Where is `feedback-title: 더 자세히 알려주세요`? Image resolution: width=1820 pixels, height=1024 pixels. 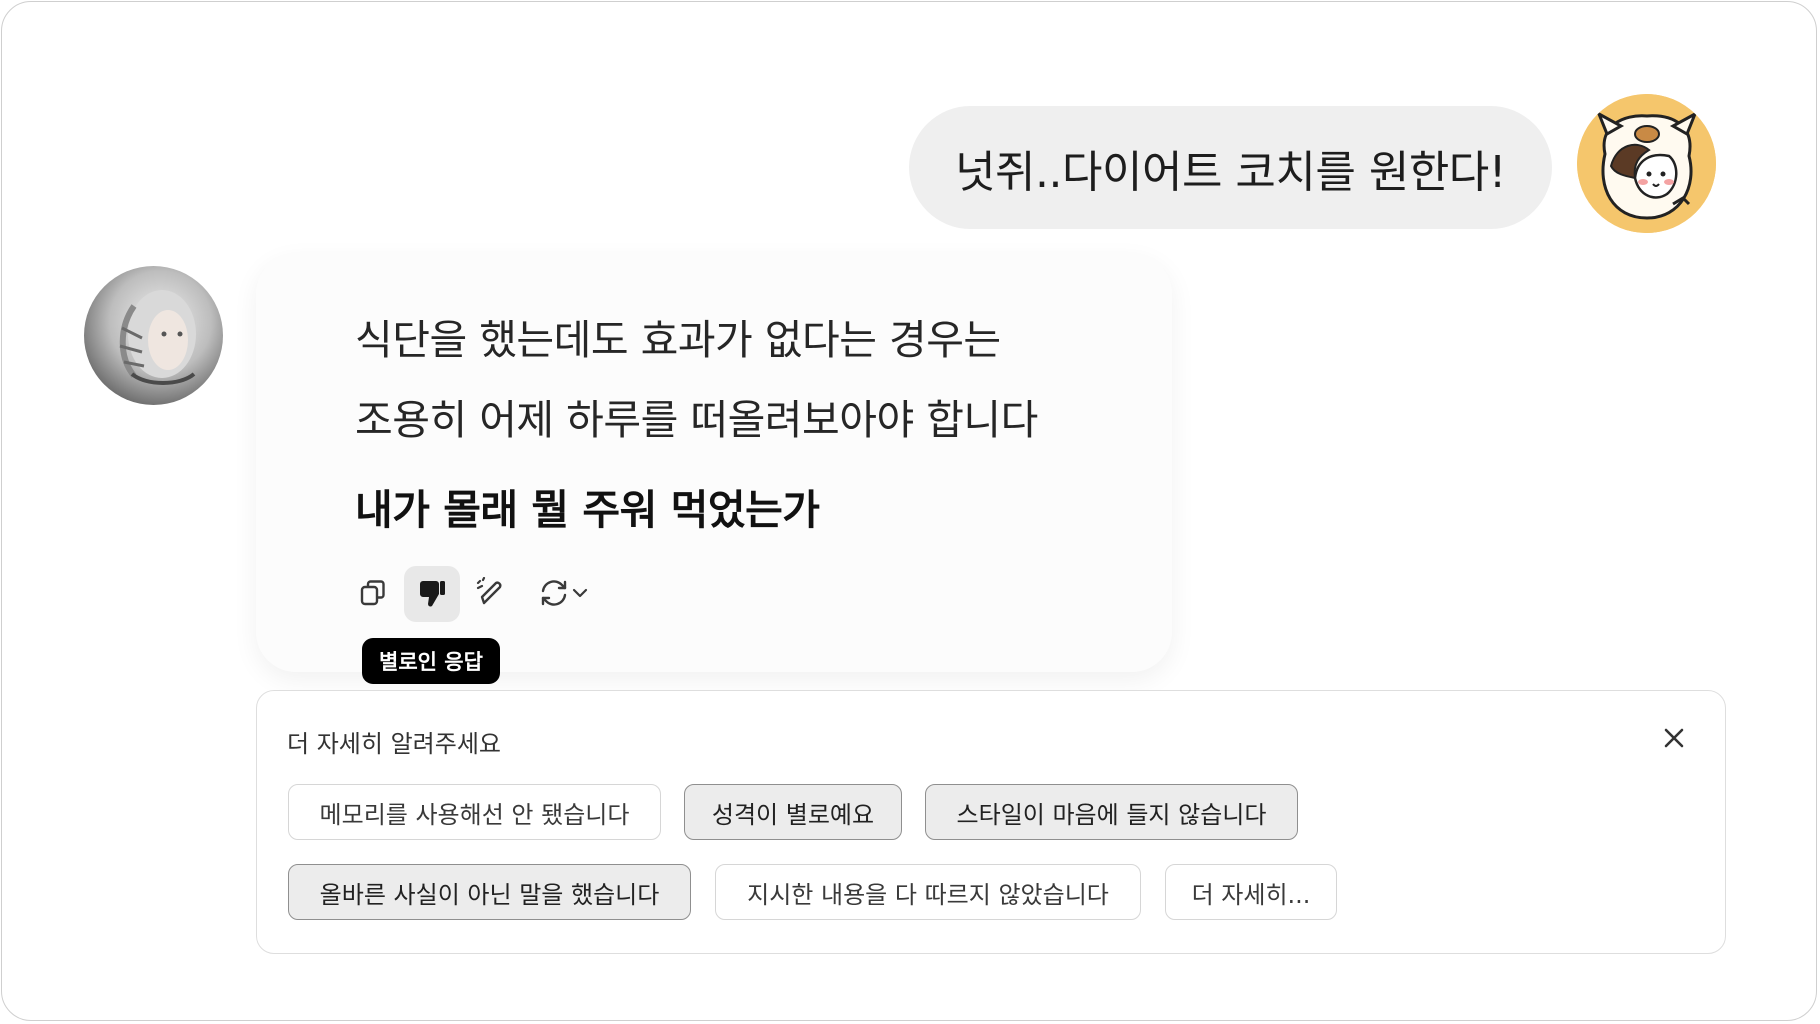
feedback-title: 더 자세히 알려주세요 is located at coordinates (394, 744).